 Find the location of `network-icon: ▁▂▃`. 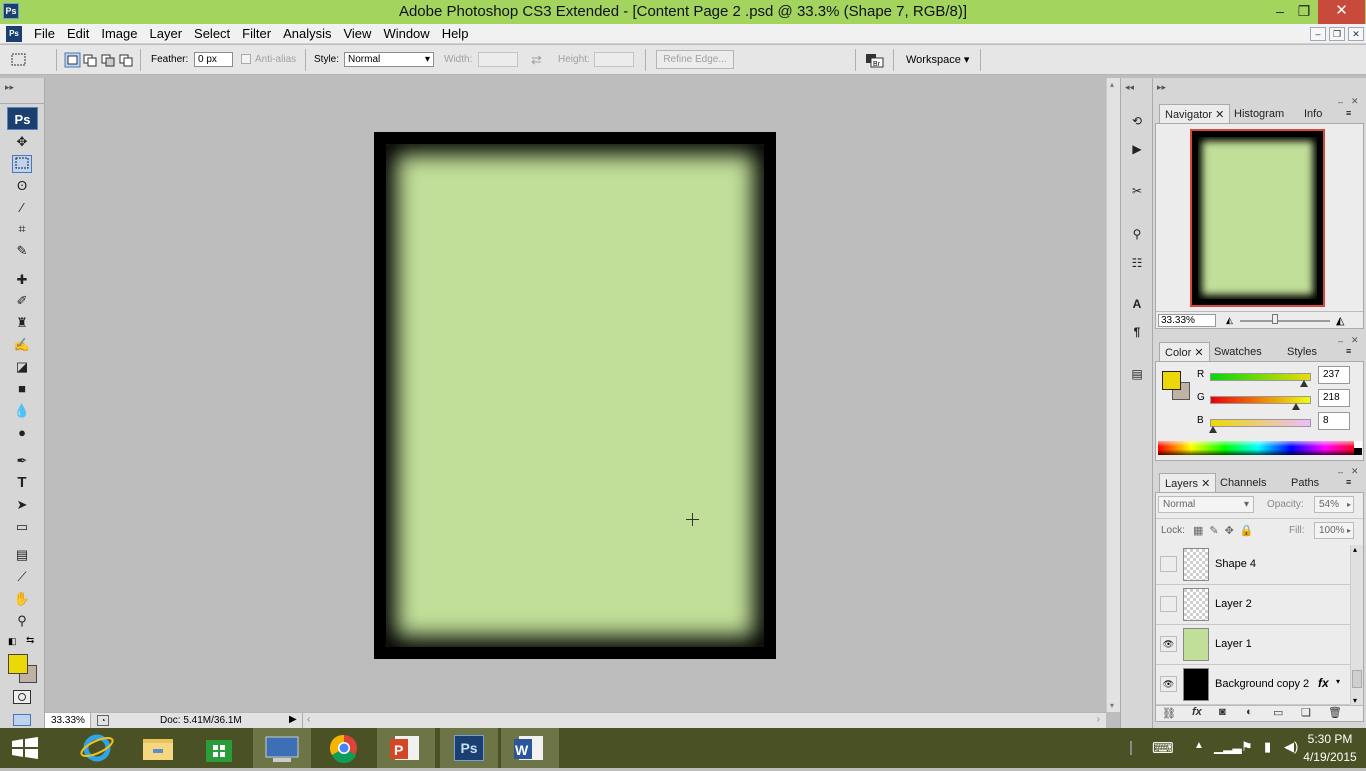

network-icon: ▁▂▃ is located at coordinates (1228, 747).